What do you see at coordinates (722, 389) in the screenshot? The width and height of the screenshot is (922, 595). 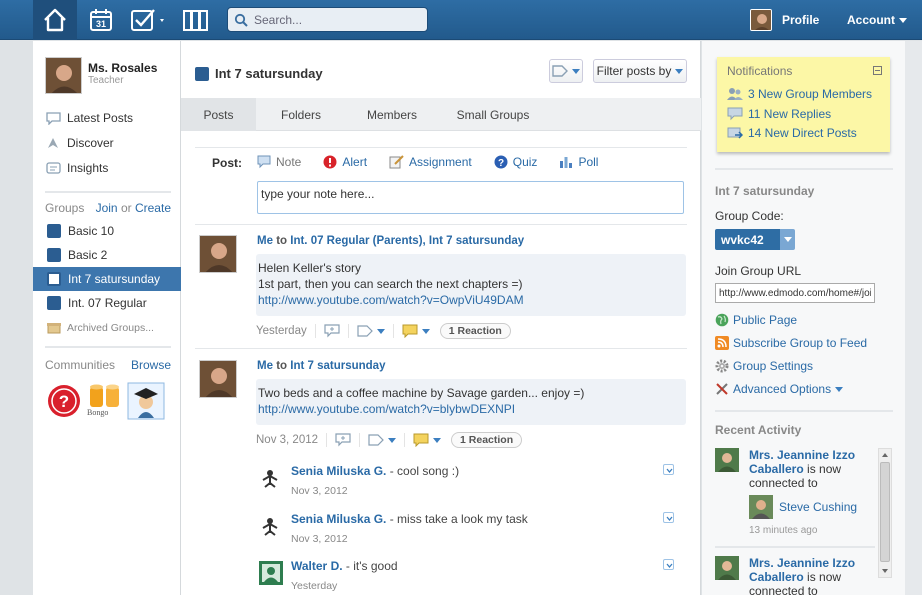 I see `tools-icon` at bounding box center [722, 389].